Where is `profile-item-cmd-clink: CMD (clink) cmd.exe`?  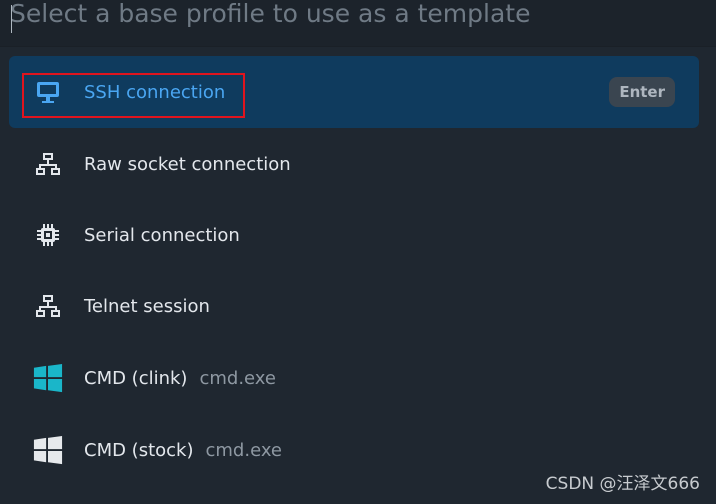 profile-item-cmd-clink: CMD (clink) cmd.exe is located at coordinates (354, 378).